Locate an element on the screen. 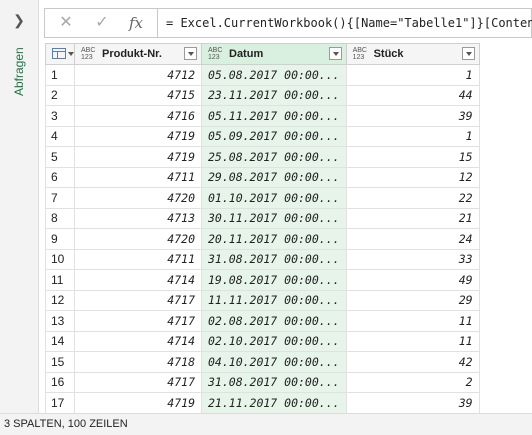 The width and height of the screenshot is (532, 435). row-number: 2 is located at coordinates (60, 95).